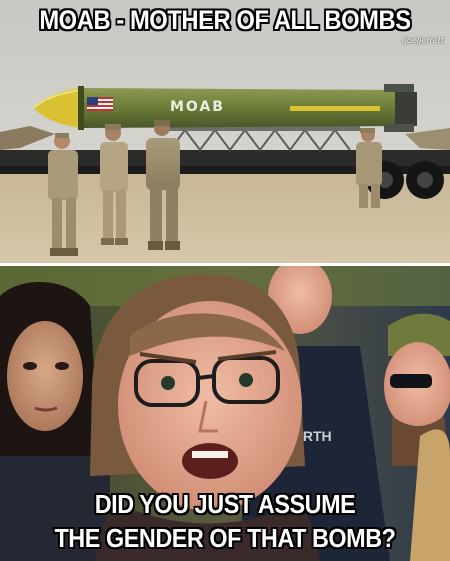 The image size is (450, 561). What do you see at coordinates (100, 104) in the screenshot?
I see `us-flag-decal` at bounding box center [100, 104].